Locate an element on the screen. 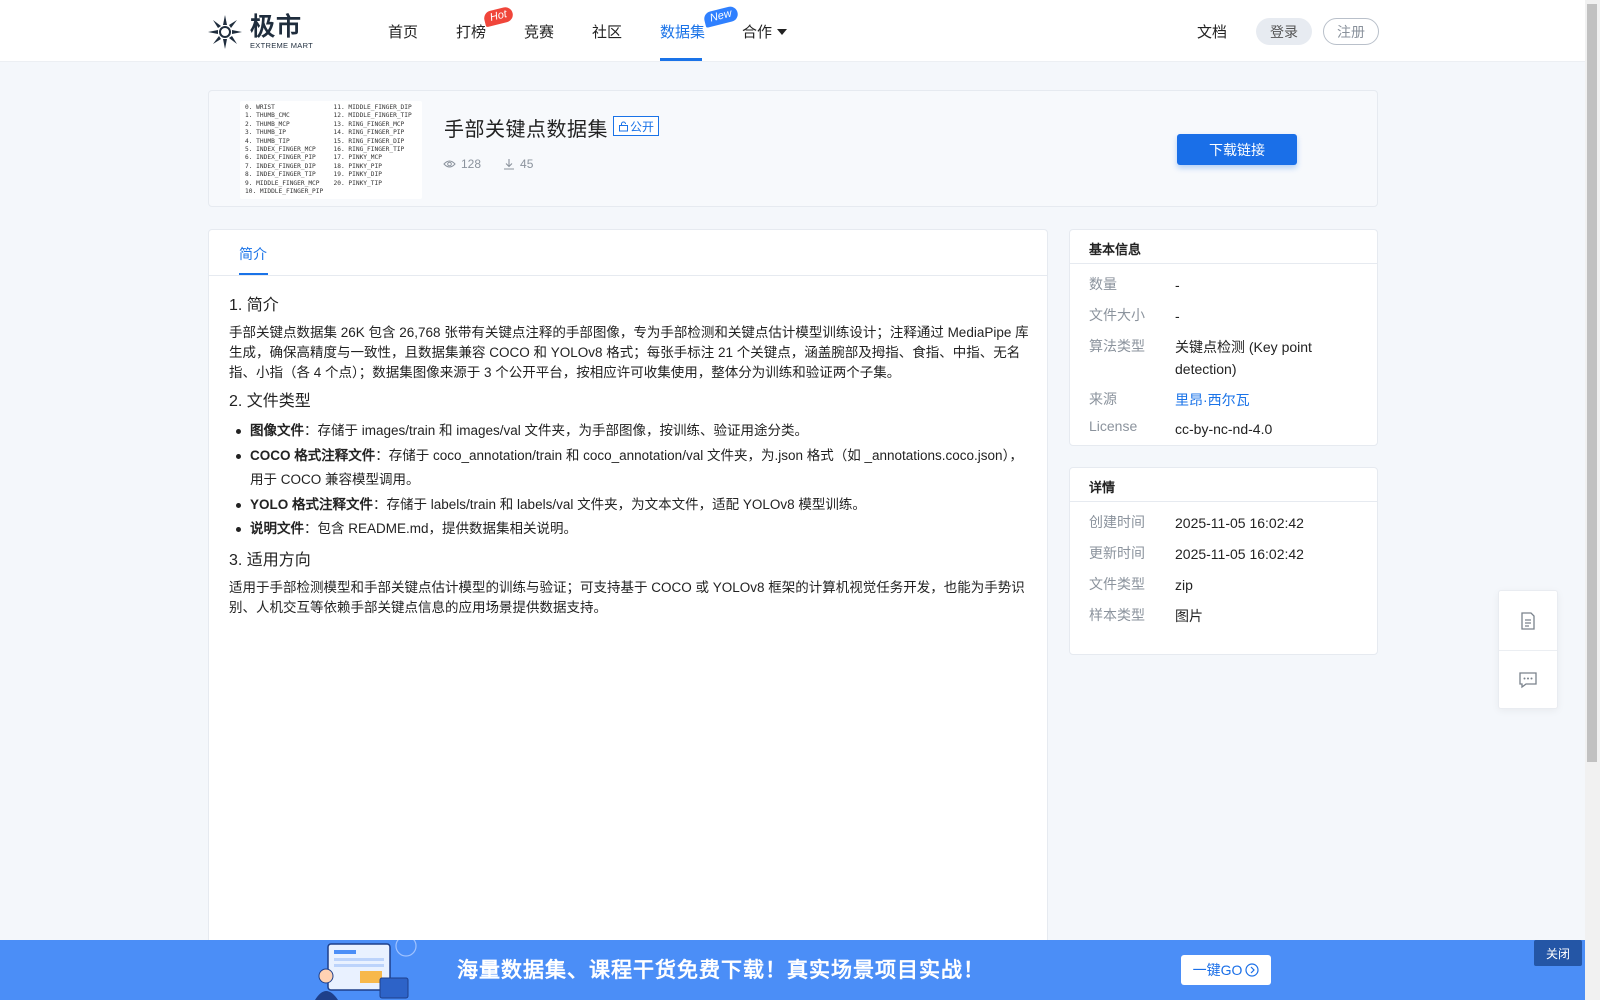 The image size is (1600, 1000). nav-competition: 竞赛 is located at coordinates (539, 31).